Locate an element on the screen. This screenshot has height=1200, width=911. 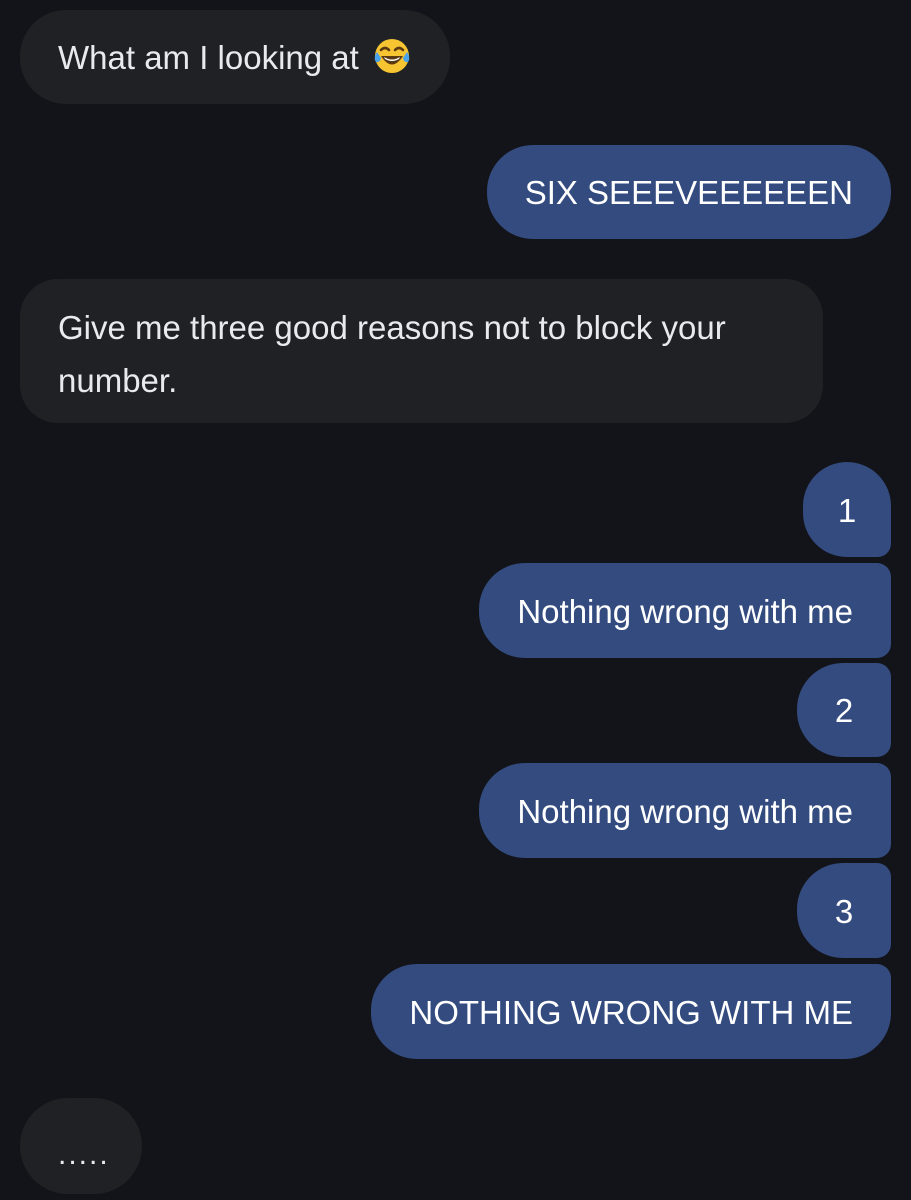
incoming-message: What am I looking at is located at coordinates (235, 57).